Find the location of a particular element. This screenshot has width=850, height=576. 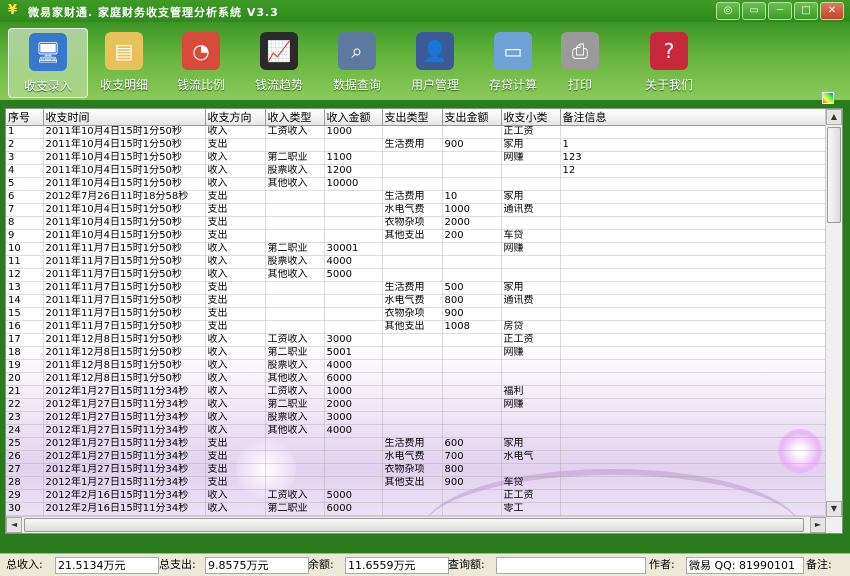

table-row: 7 2011年10月4日15时1分50秒 支出 水电气费 1000 通讯费 is located at coordinates (416, 210).